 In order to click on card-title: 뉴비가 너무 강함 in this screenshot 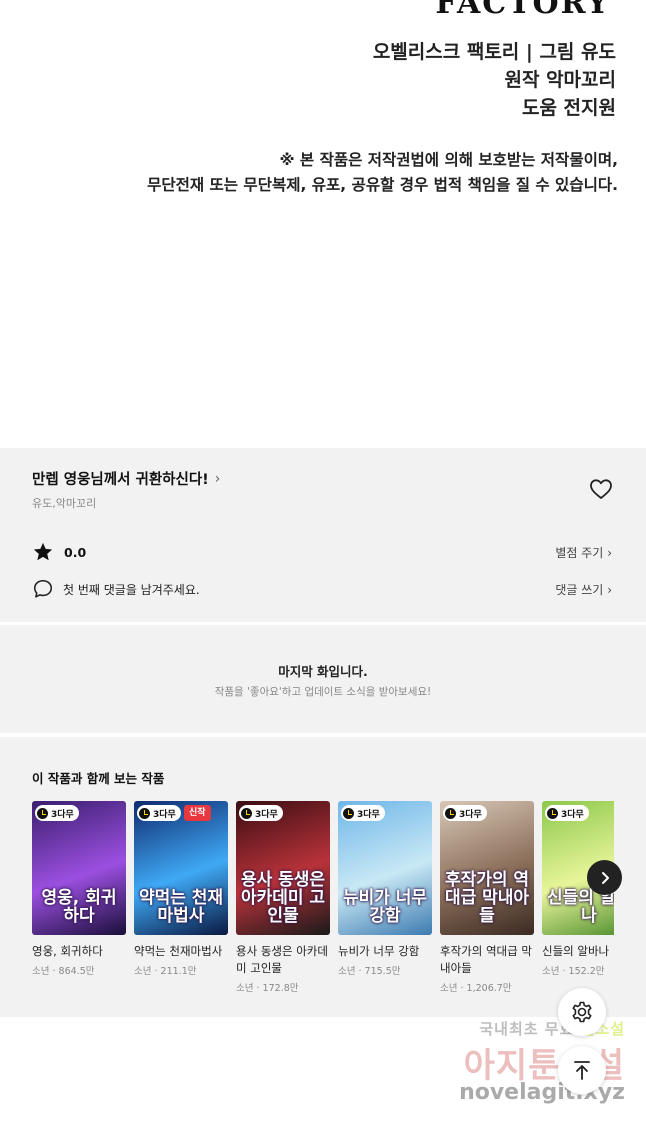, I will do `click(385, 951)`.